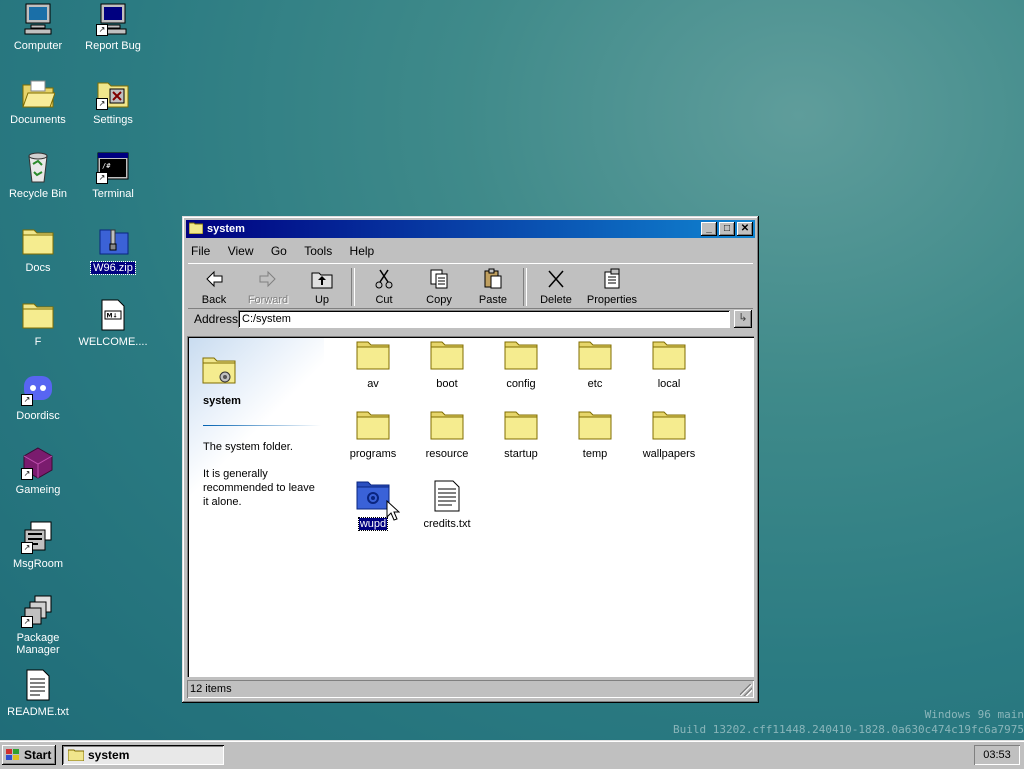 The width and height of the screenshot is (1024, 769). I want to click on forward-button: Forward, so click(268, 286).